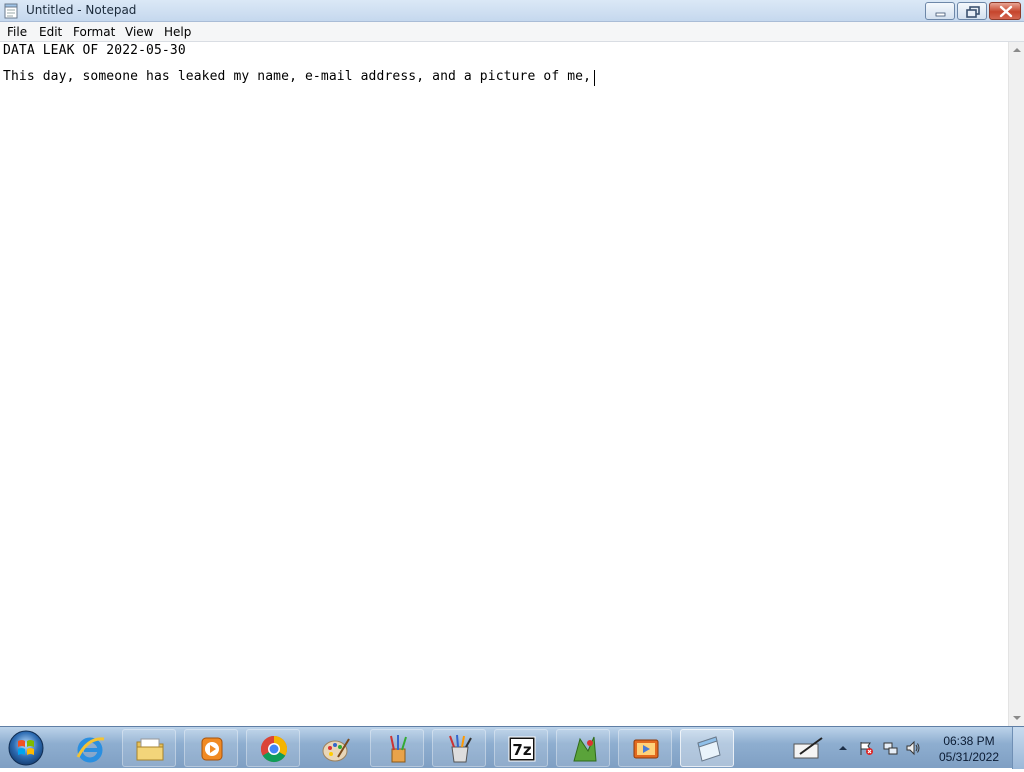  I want to click on windows-start-icon, so click(26, 748).